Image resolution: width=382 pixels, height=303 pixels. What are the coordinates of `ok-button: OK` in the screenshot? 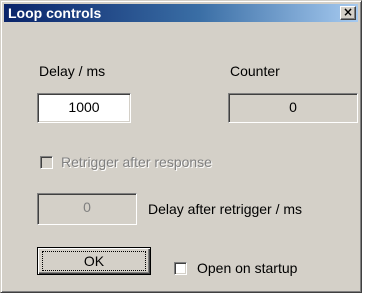 It's located at (94, 261).